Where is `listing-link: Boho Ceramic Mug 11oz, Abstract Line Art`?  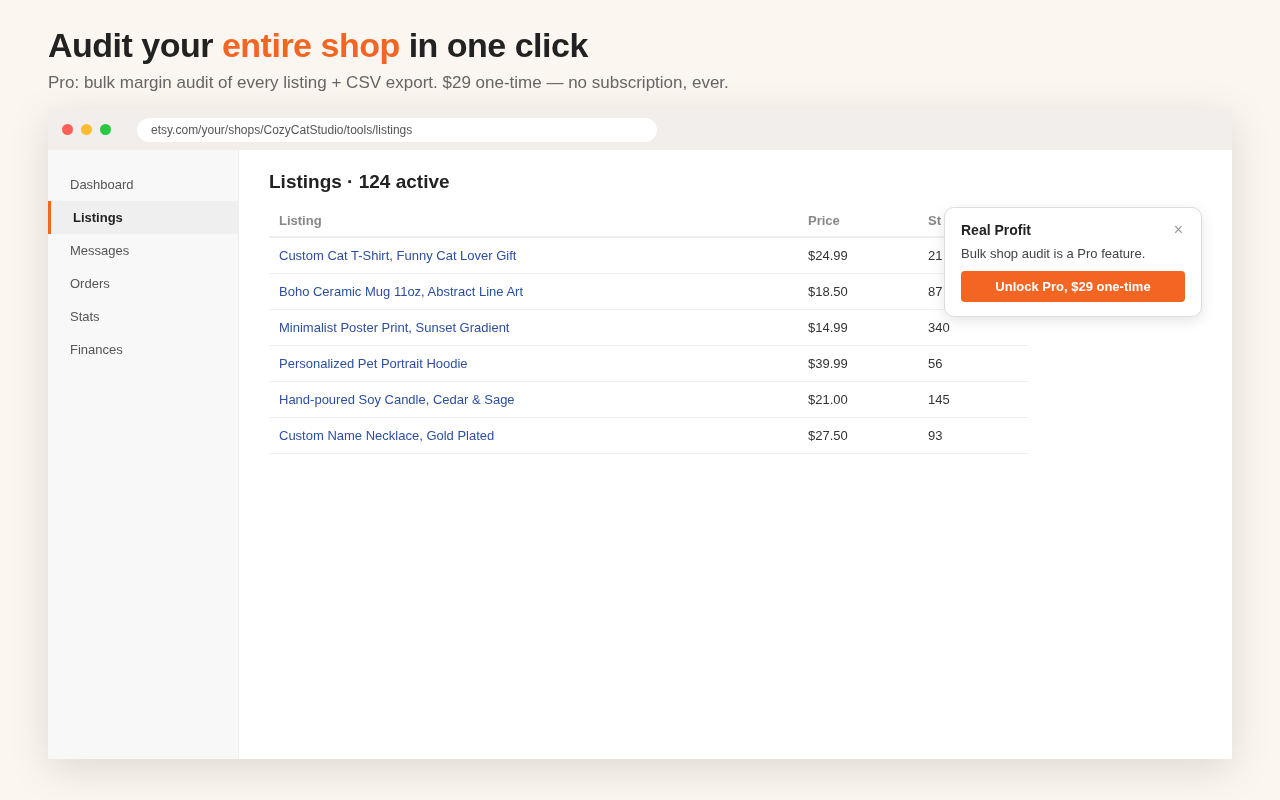
listing-link: Boho Ceramic Mug 11oz, Abstract Line Art is located at coordinates (533, 291).